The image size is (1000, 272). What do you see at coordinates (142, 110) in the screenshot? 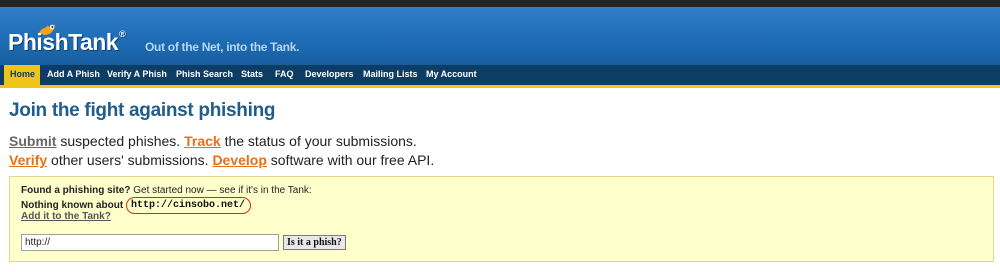
I see `page-title: Join the fight against phishing` at bounding box center [142, 110].